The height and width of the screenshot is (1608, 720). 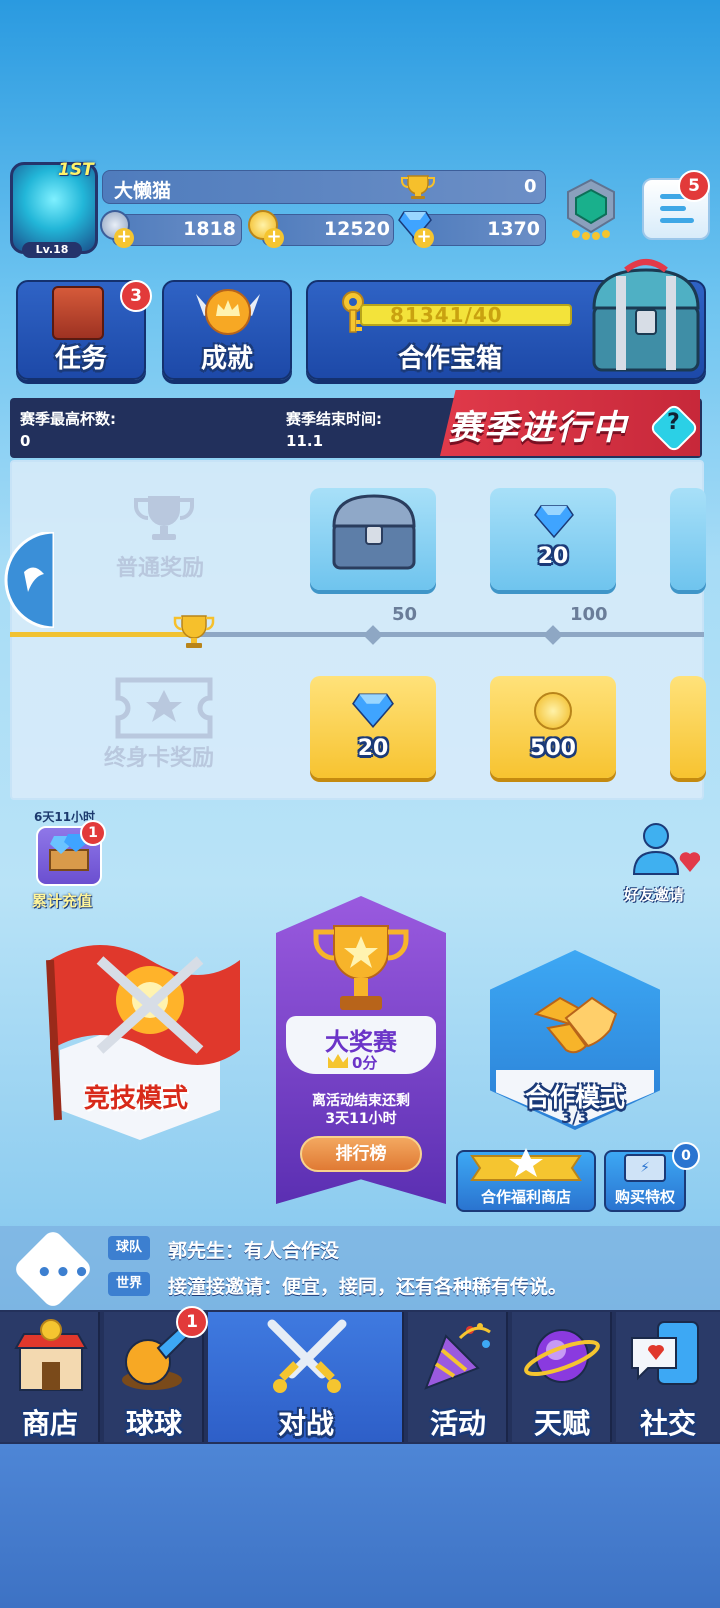 What do you see at coordinates (589, 614) in the screenshot?
I see `milestone-label: 100` at bounding box center [589, 614].